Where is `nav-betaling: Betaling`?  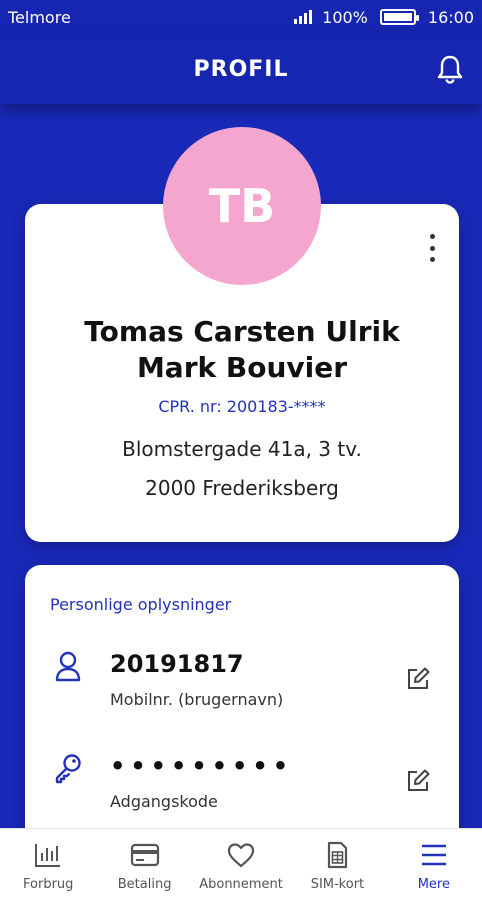
nav-betaling: Betaling is located at coordinates (144, 864).